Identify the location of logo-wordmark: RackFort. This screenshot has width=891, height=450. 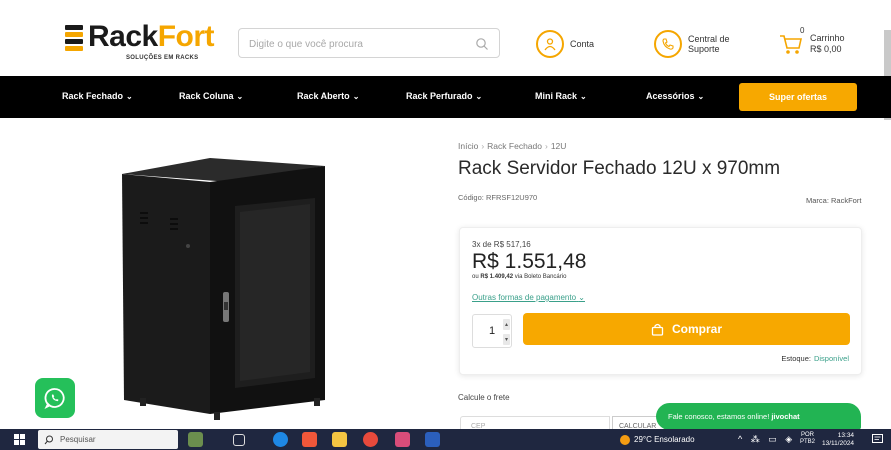
(151, 36).